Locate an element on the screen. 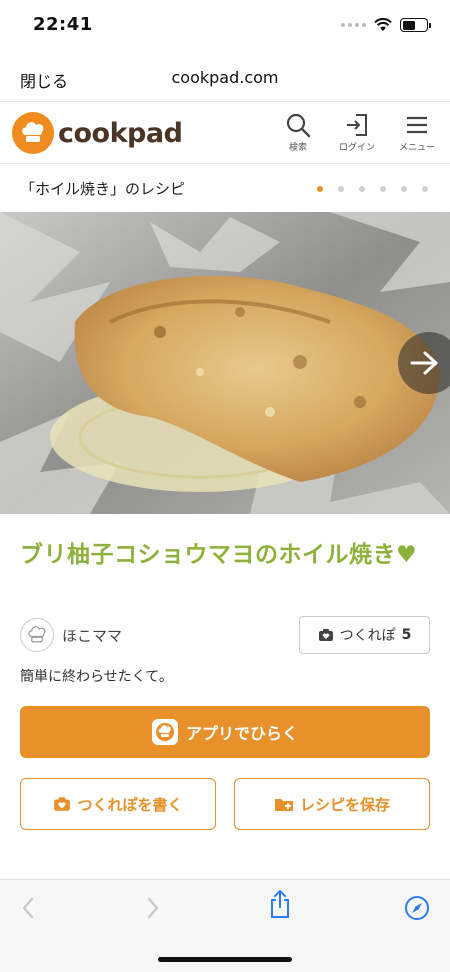 The image size is (450, 972). cookpad-app-icon is located at coordinates (164, 732).